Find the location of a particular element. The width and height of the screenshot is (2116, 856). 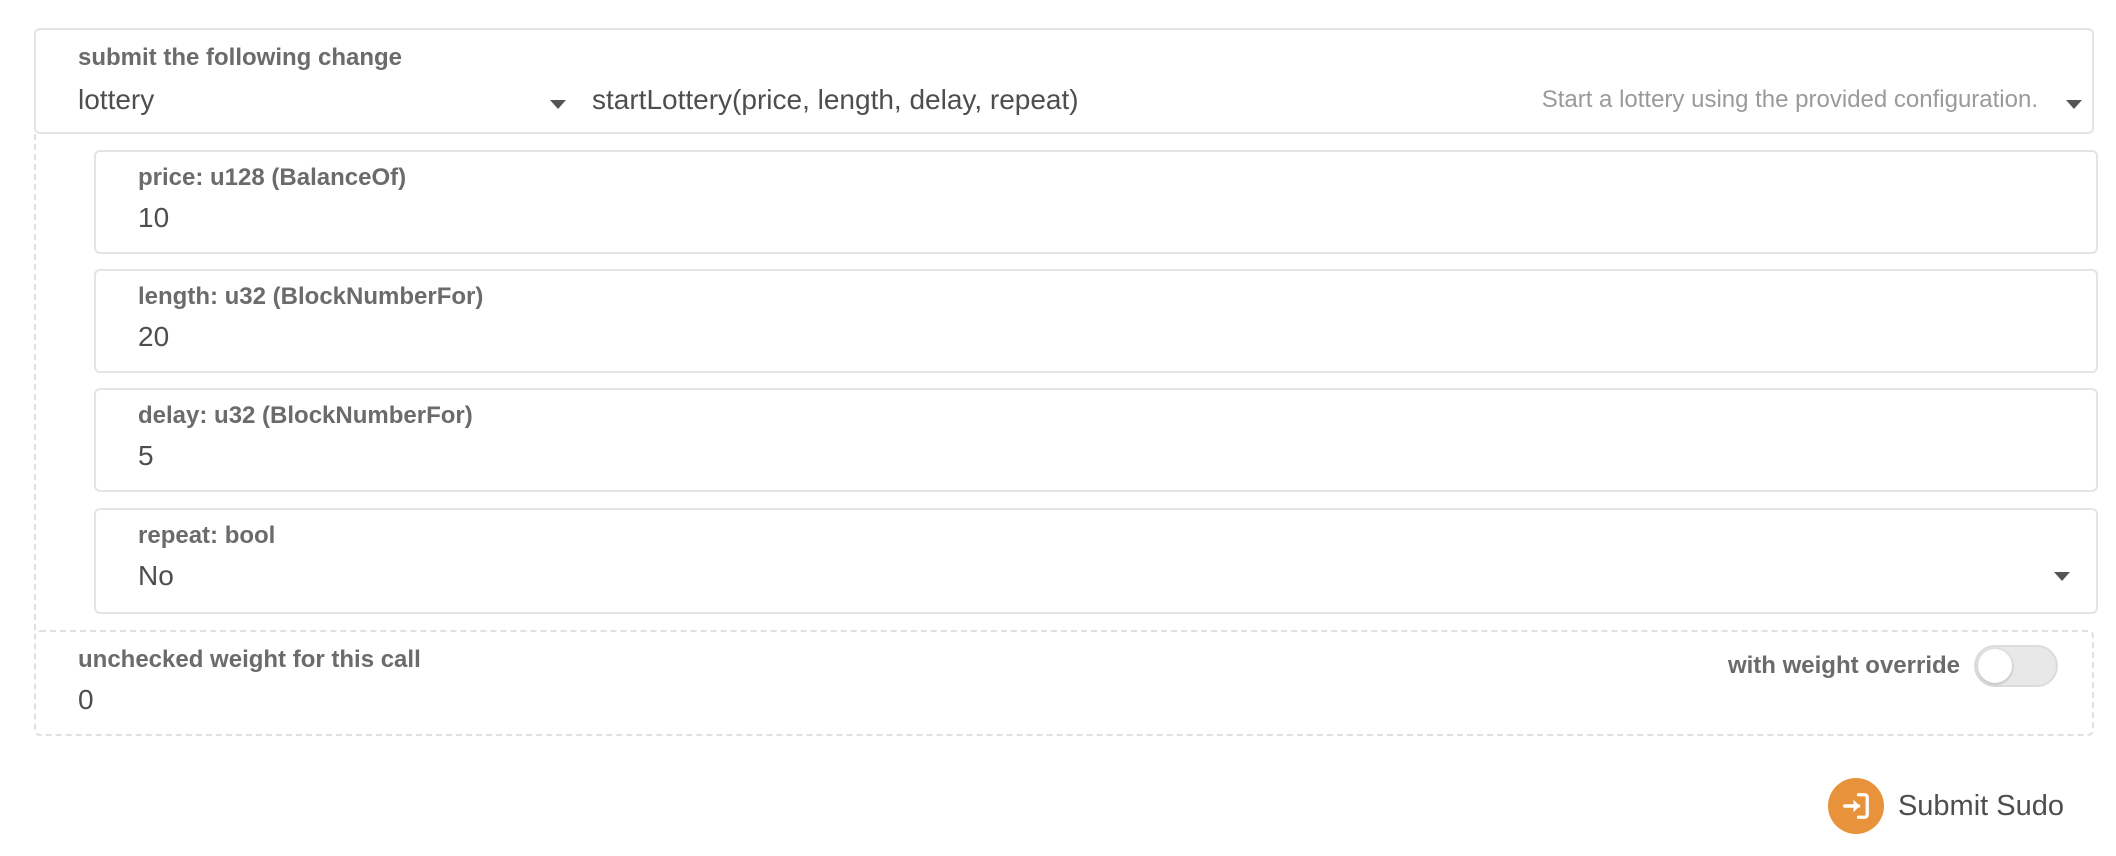

weight-override: with weight override is located at coordinates (1893, 666).